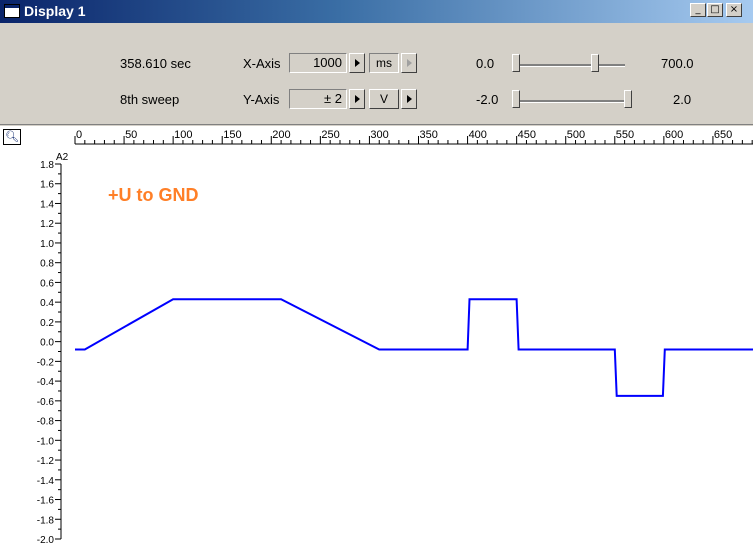  What do you see at coordinates (677, 63) in the screenshot?
I see `slider1-max: 700.0` at bounding box center [677, 63].